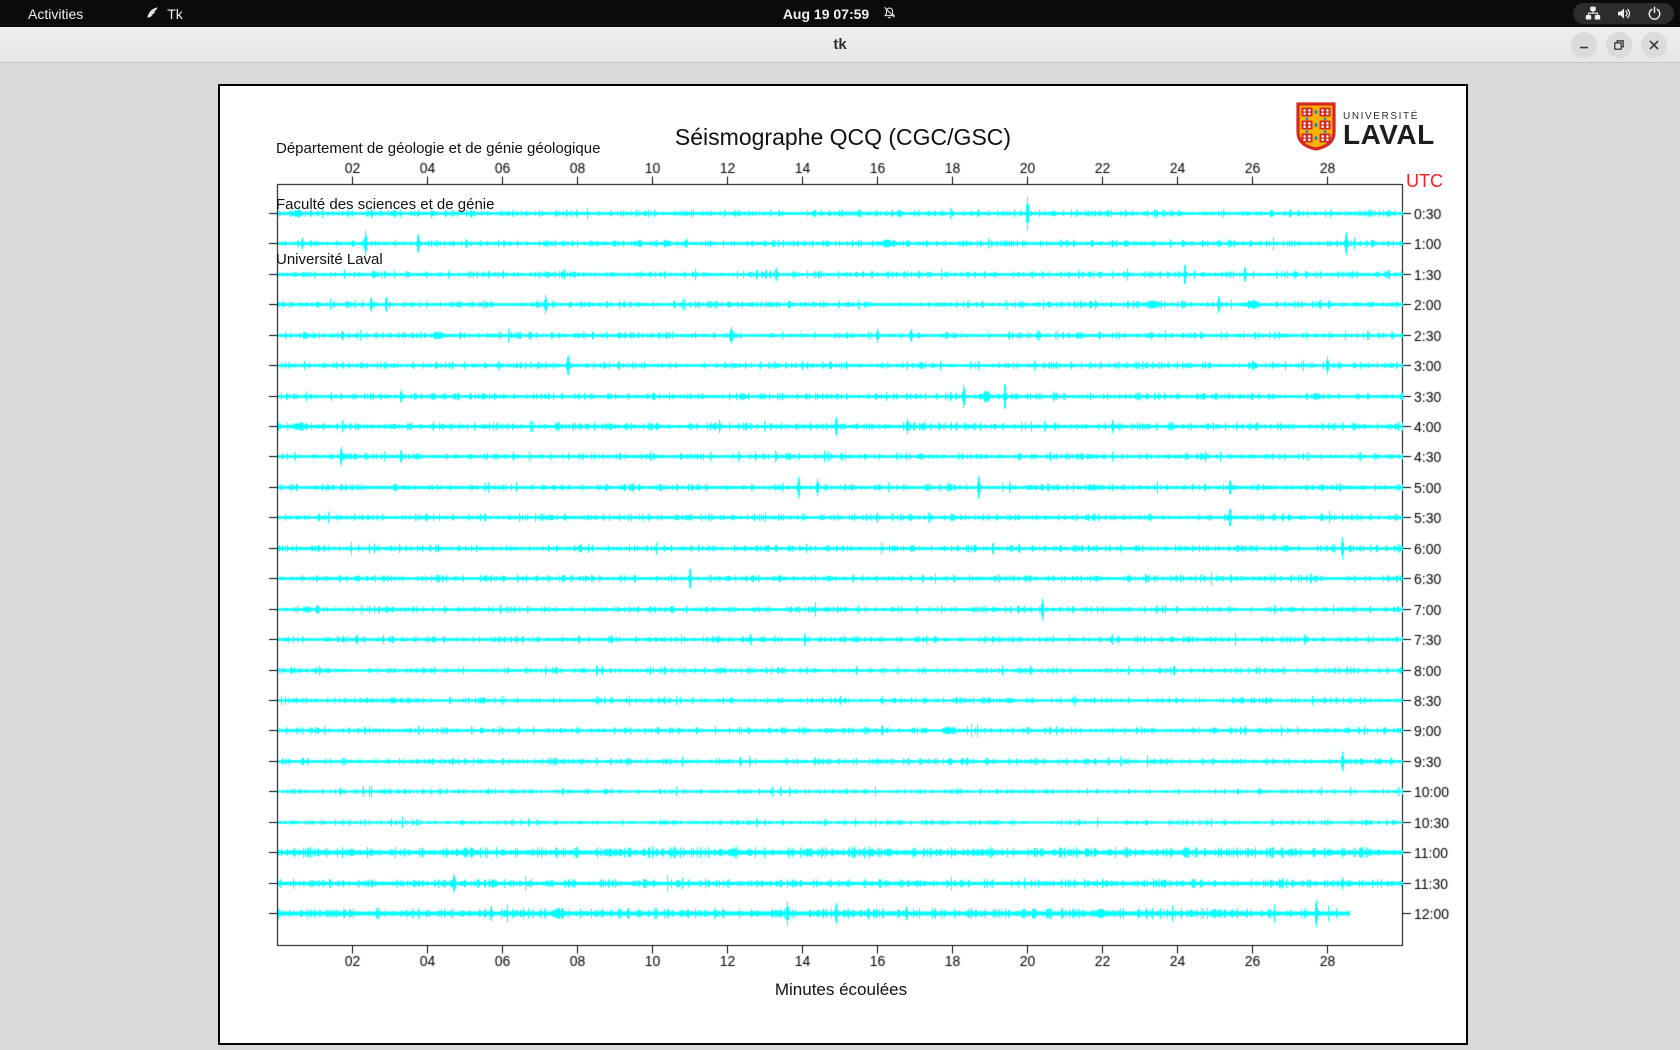 The image size is (1680, 1050). I want to click on gnome-top-bar: Activities Tk Aug 19 07:59, so click(840, 13).